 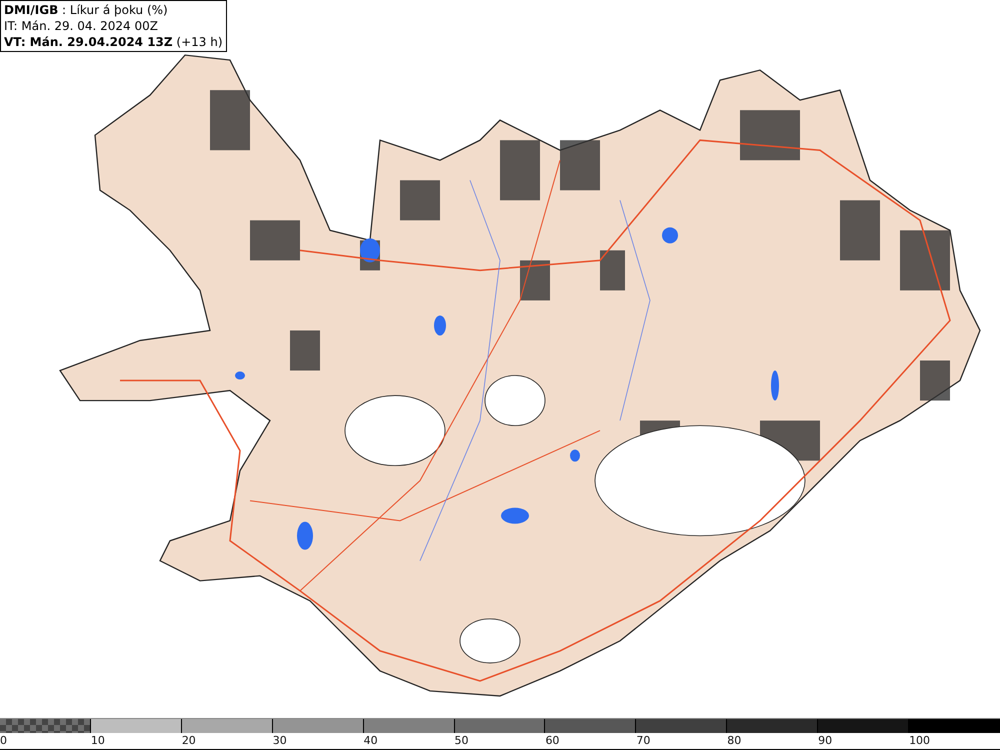 What do you see at coordinates (643, 740) in the screenshot?
I see `legend-label: 70` at bounding box center [643, 740].